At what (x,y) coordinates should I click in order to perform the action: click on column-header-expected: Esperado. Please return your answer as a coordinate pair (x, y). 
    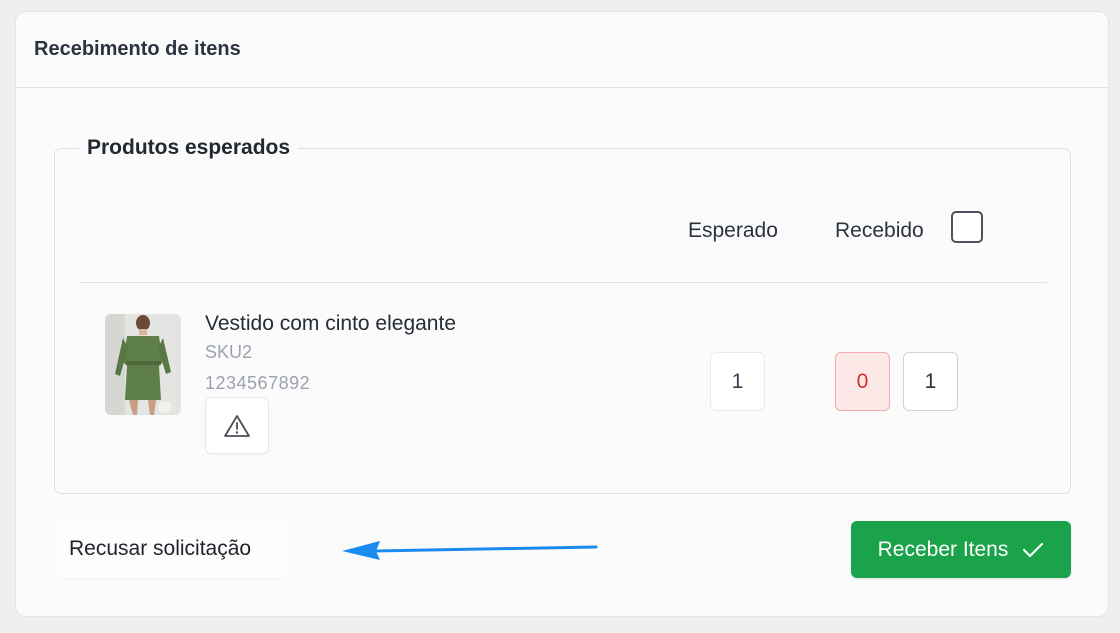
    Looking at the image, I should click on (733, 230).